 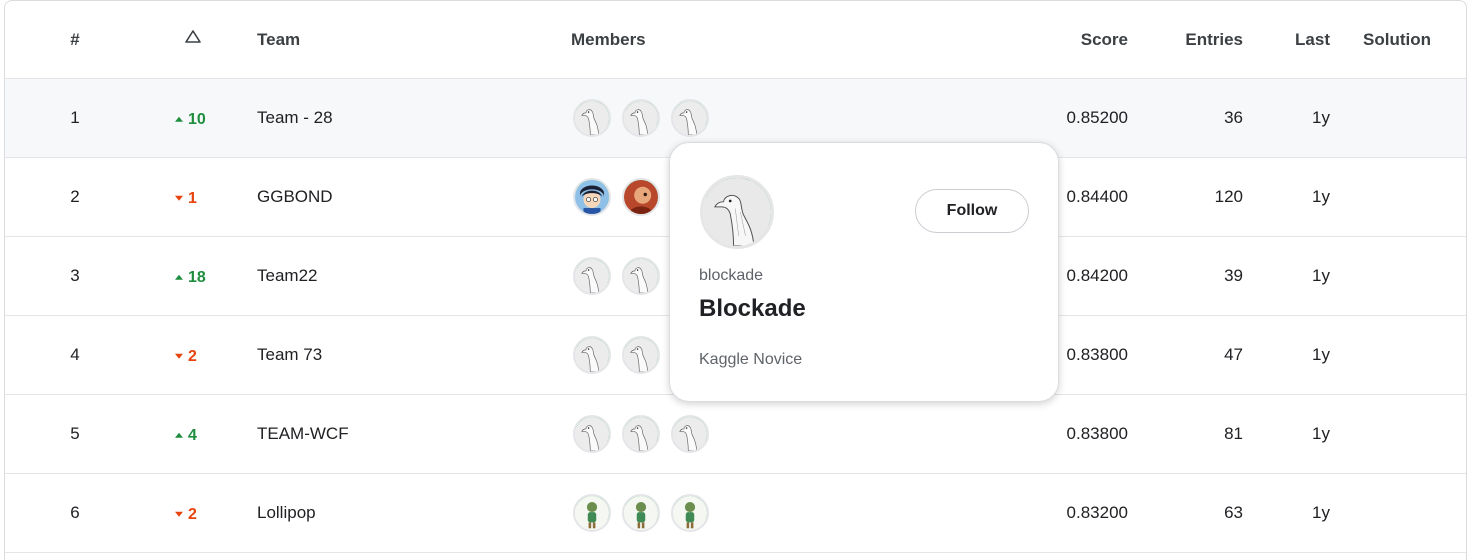 I want to click on table-row: 5 4 TEAM-WCF 0.83800 81 1y, so click(x=735, y=434).